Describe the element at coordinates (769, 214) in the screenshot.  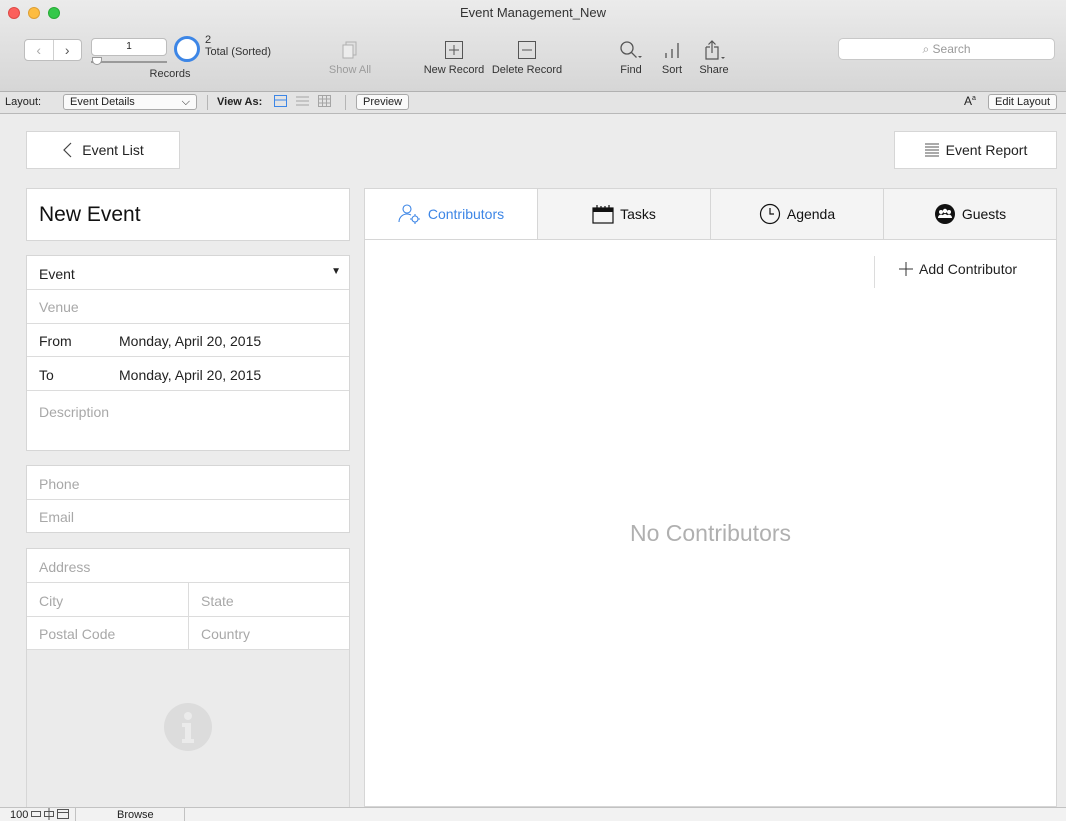
I see `clock-icon` at that location.